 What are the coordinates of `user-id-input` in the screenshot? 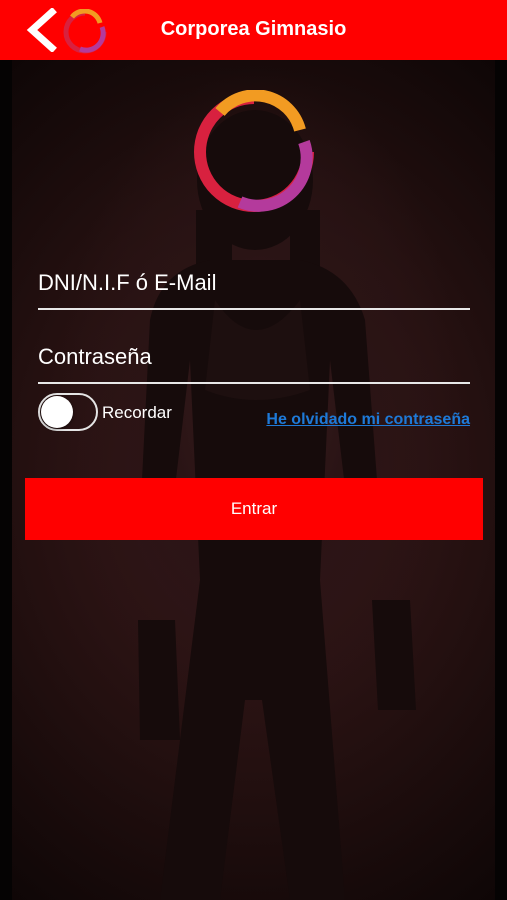 It's located at (254, 283).